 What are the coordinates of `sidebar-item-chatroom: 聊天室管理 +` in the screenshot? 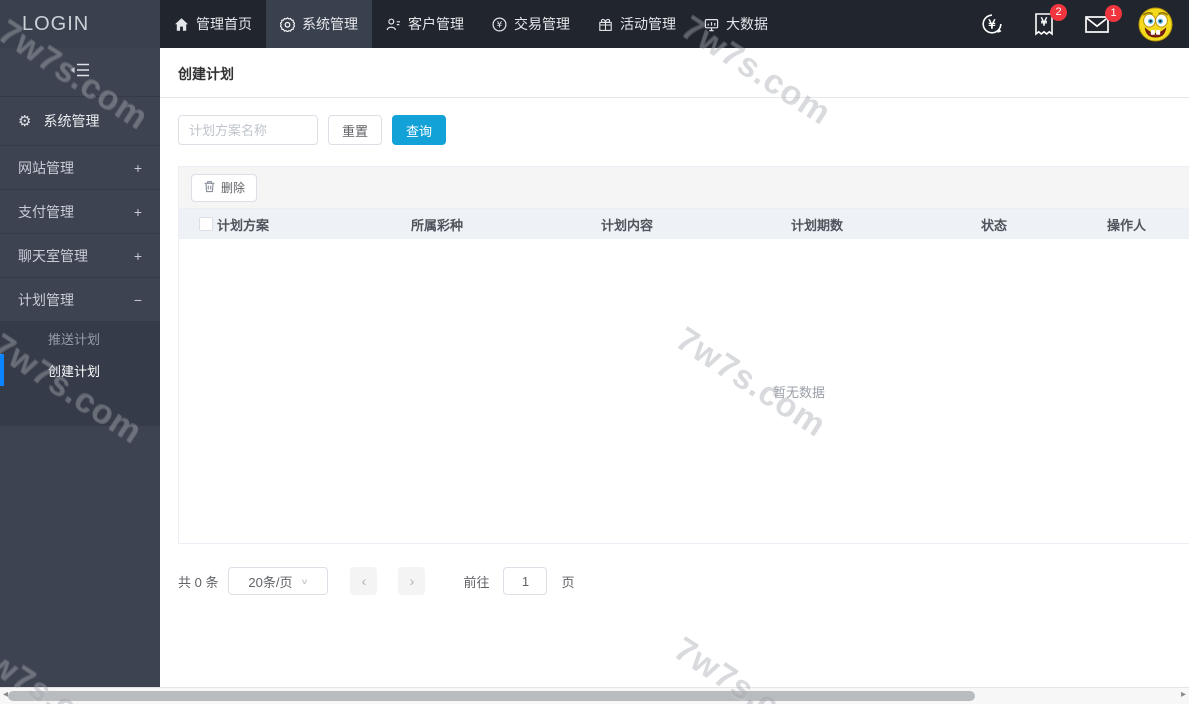 It's located at (80, 256).